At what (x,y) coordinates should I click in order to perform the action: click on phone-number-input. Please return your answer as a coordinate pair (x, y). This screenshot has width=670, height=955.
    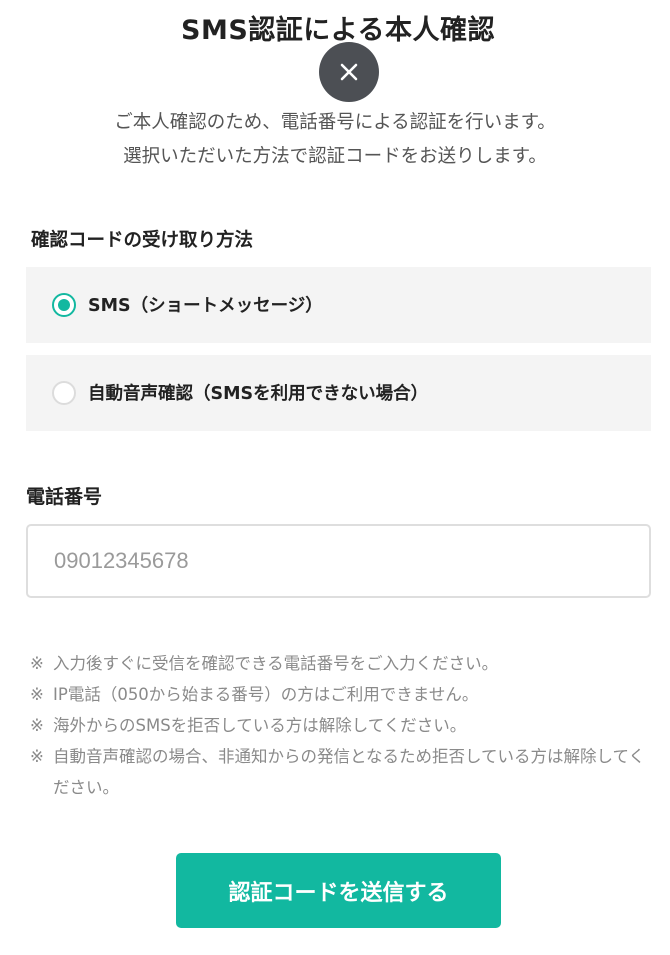
    Looking at the image, I should click on (338, 561).